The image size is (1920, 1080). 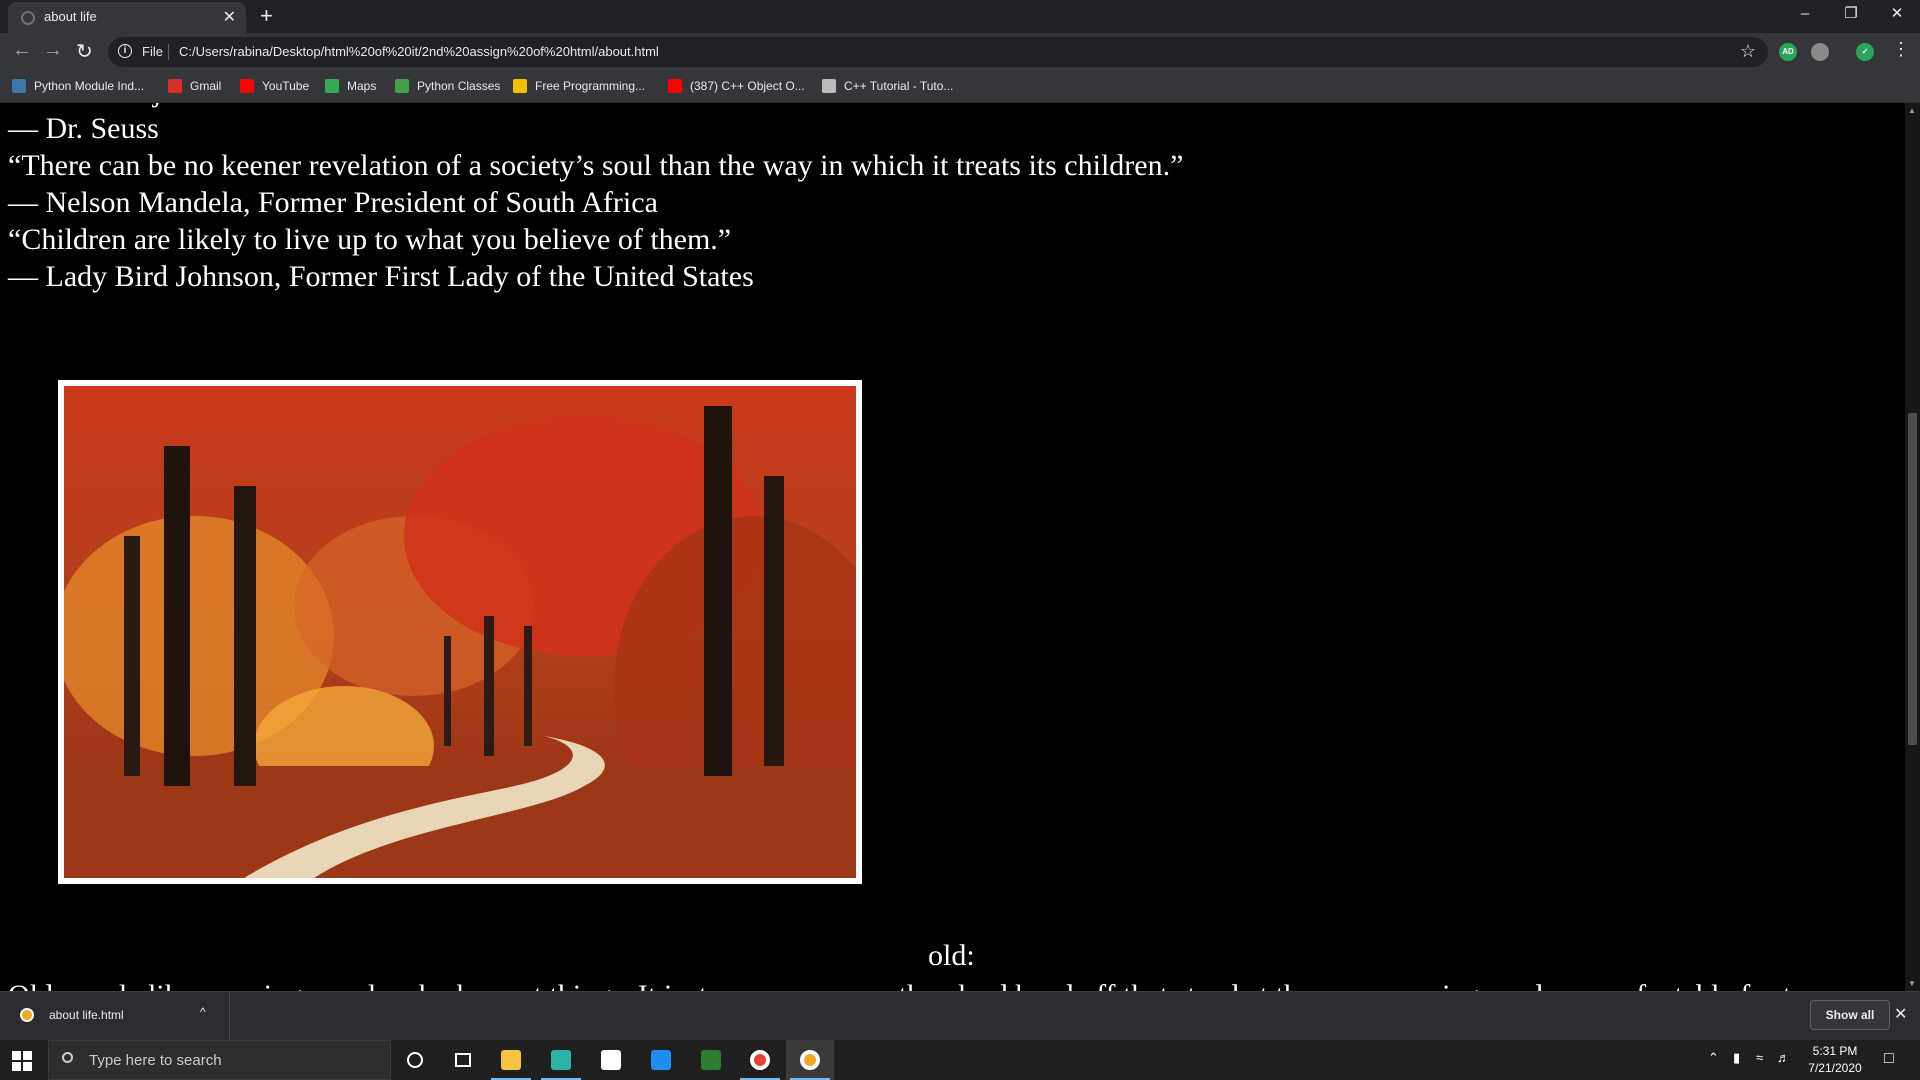 I want to click on reload-icon: ↻, so click(x=84, y=51).